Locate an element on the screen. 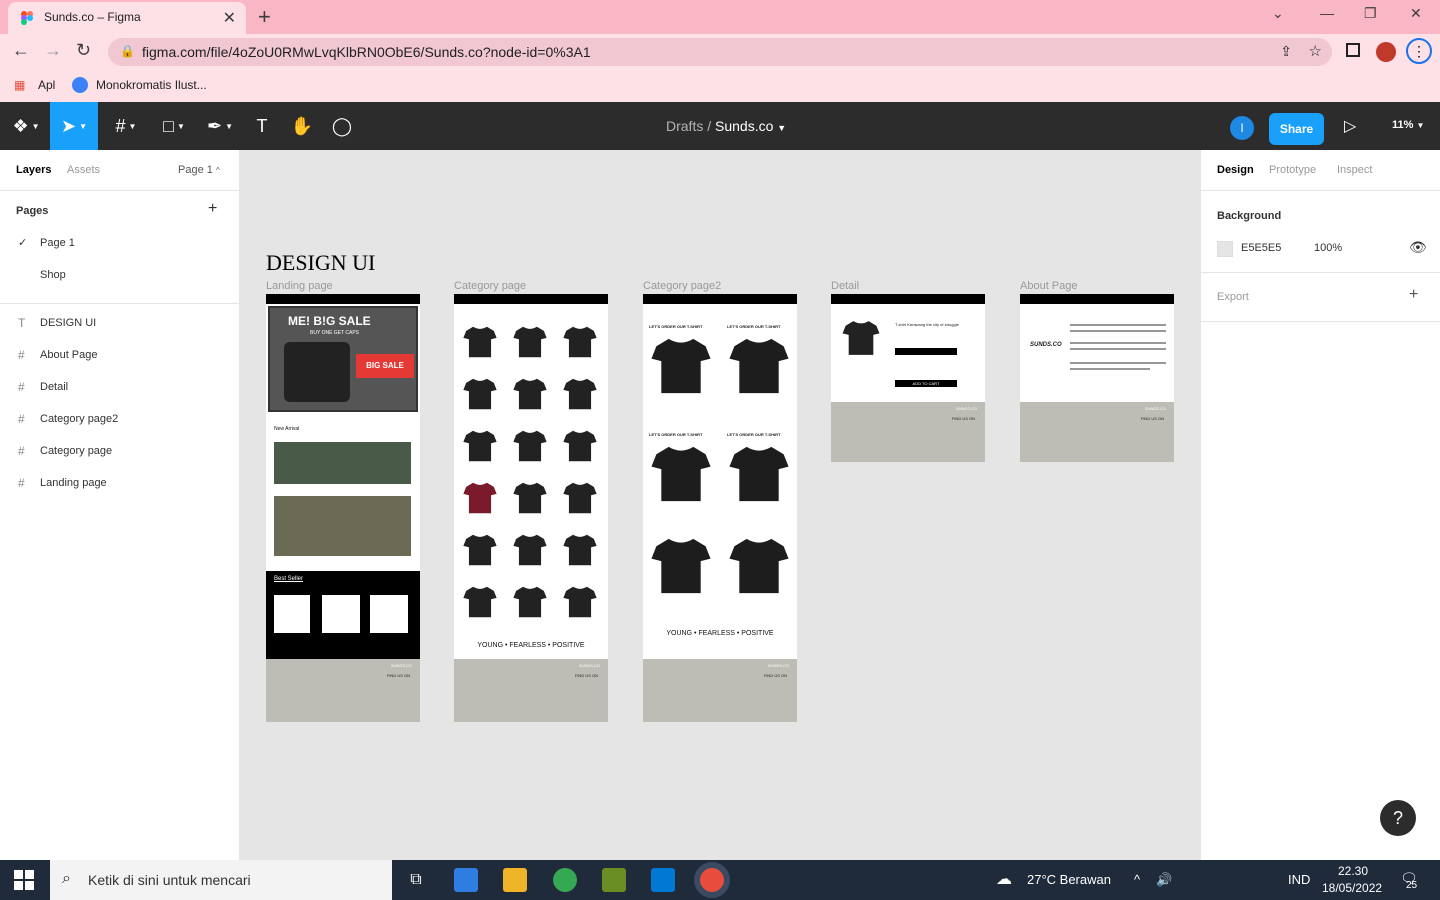 The image size is (1440, 900). store-icon is located at coordinates (466, 880).